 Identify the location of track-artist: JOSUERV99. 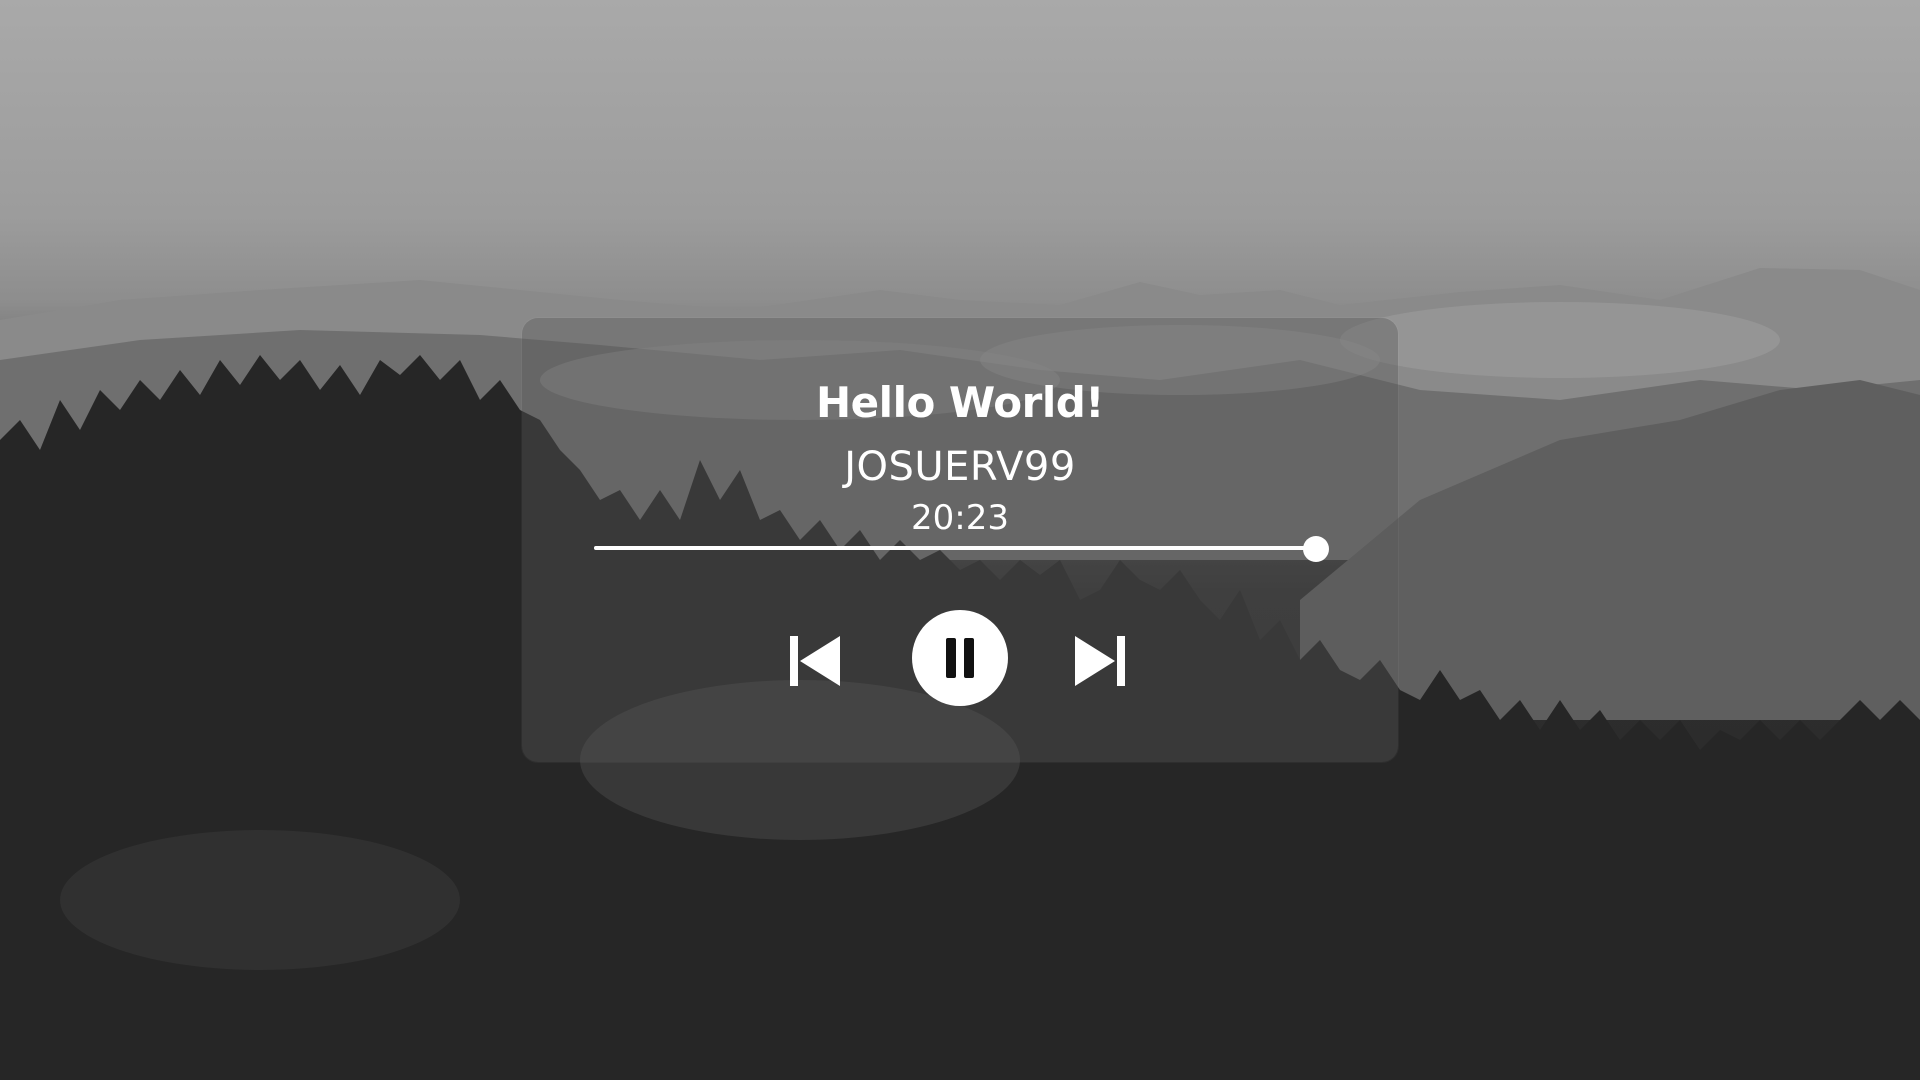
(960, 467).